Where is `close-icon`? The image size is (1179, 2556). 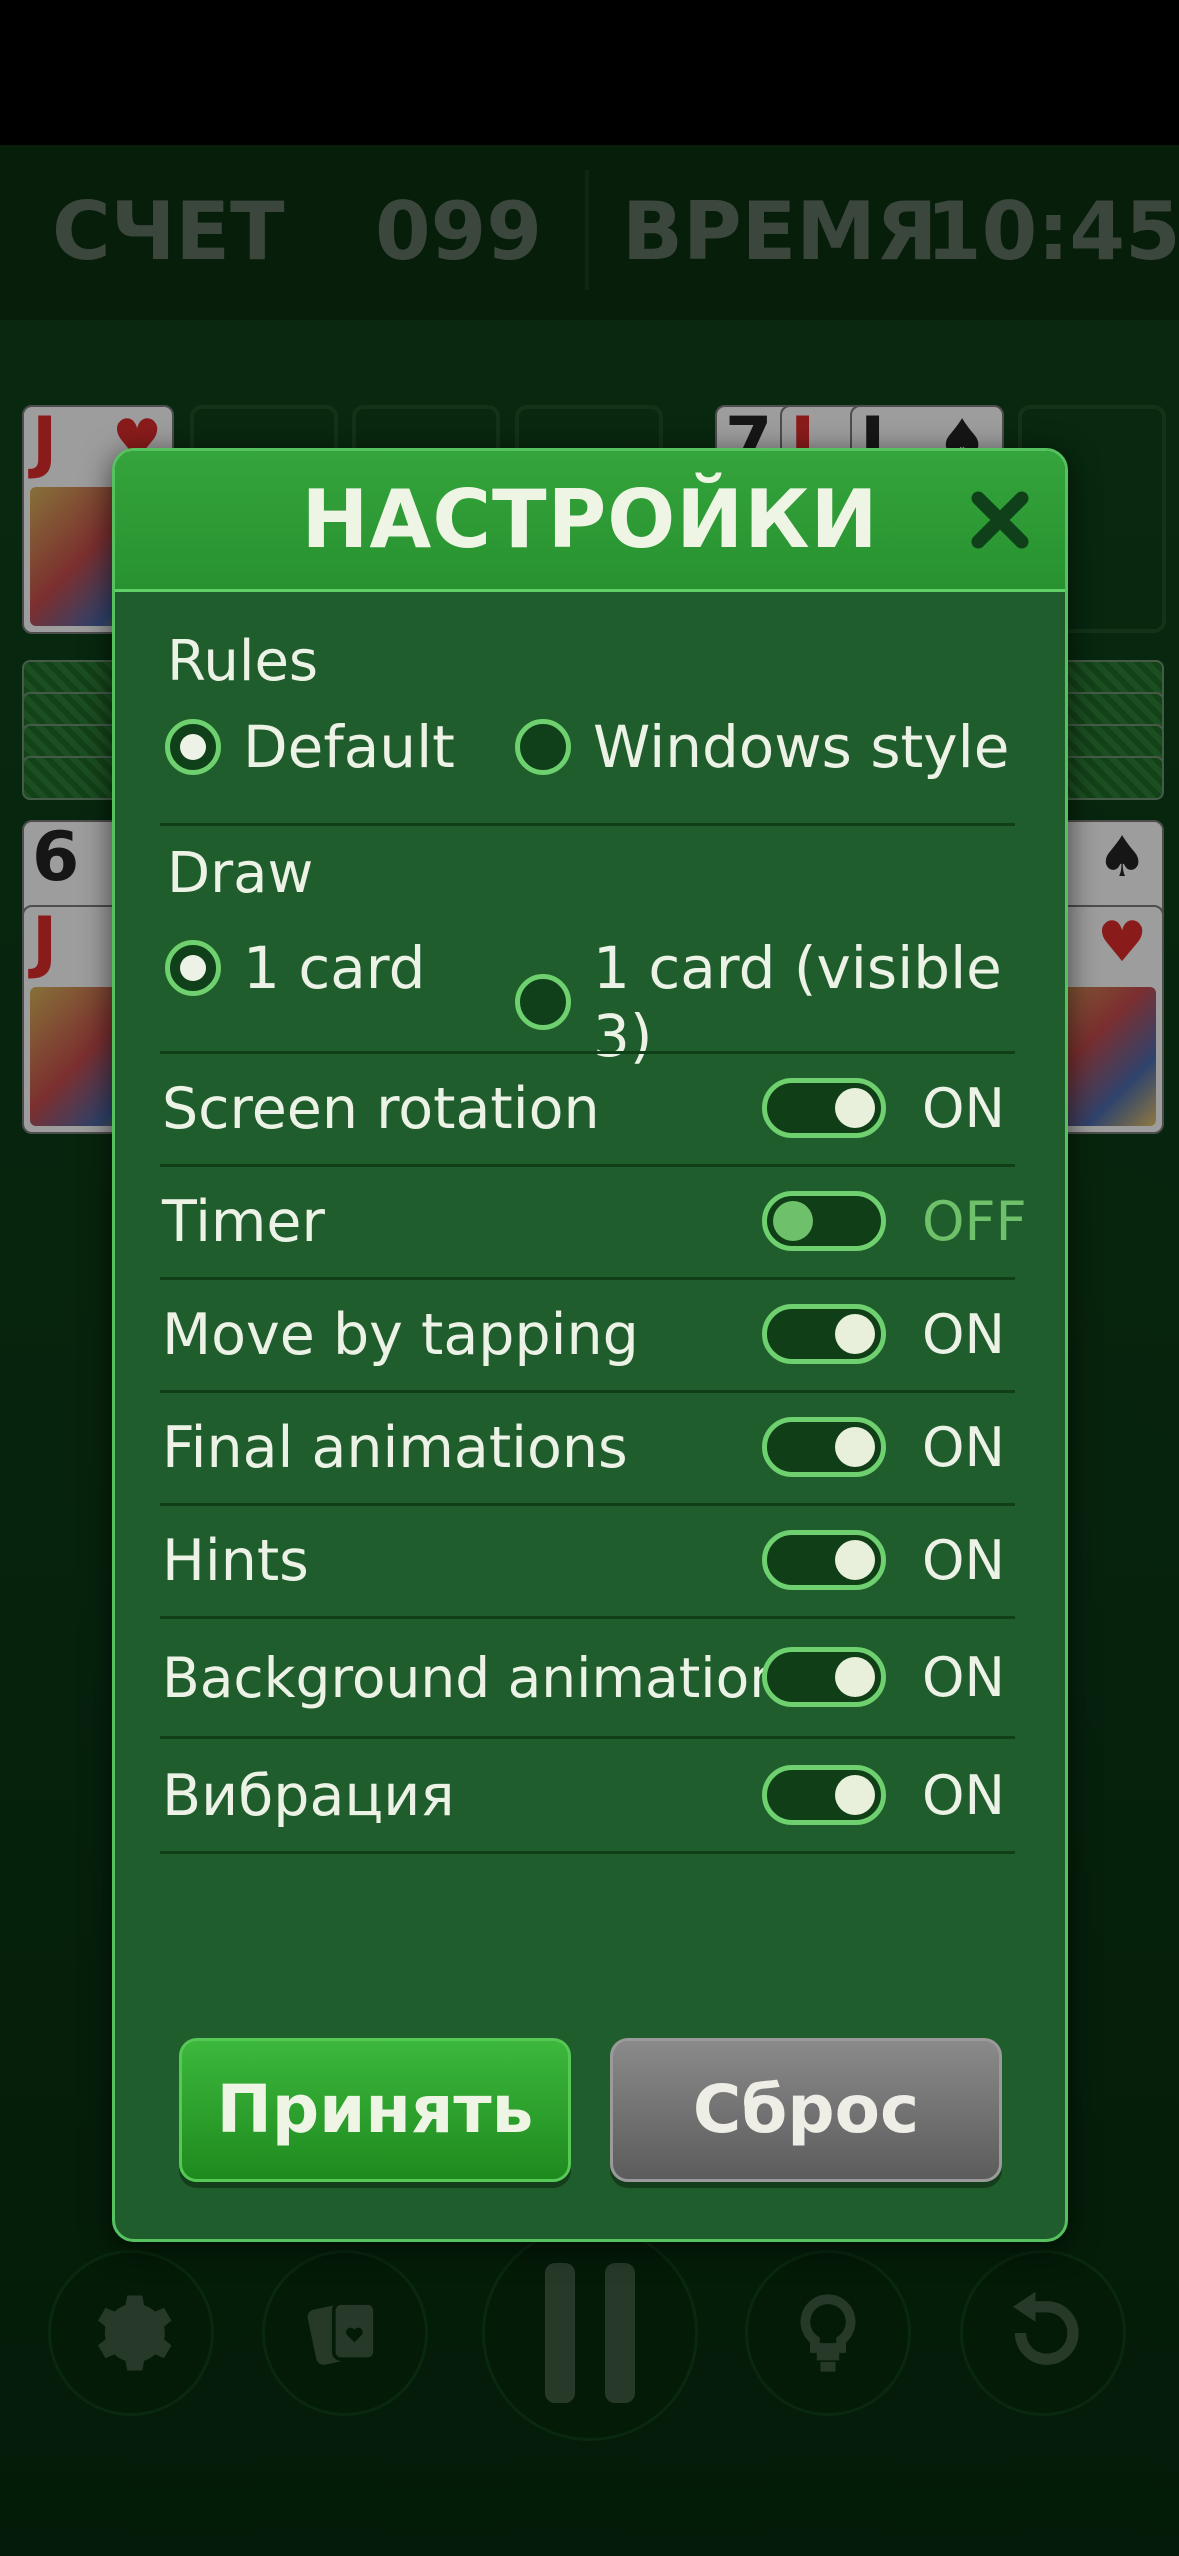 close-icon is located at coordinates (1000, 520).